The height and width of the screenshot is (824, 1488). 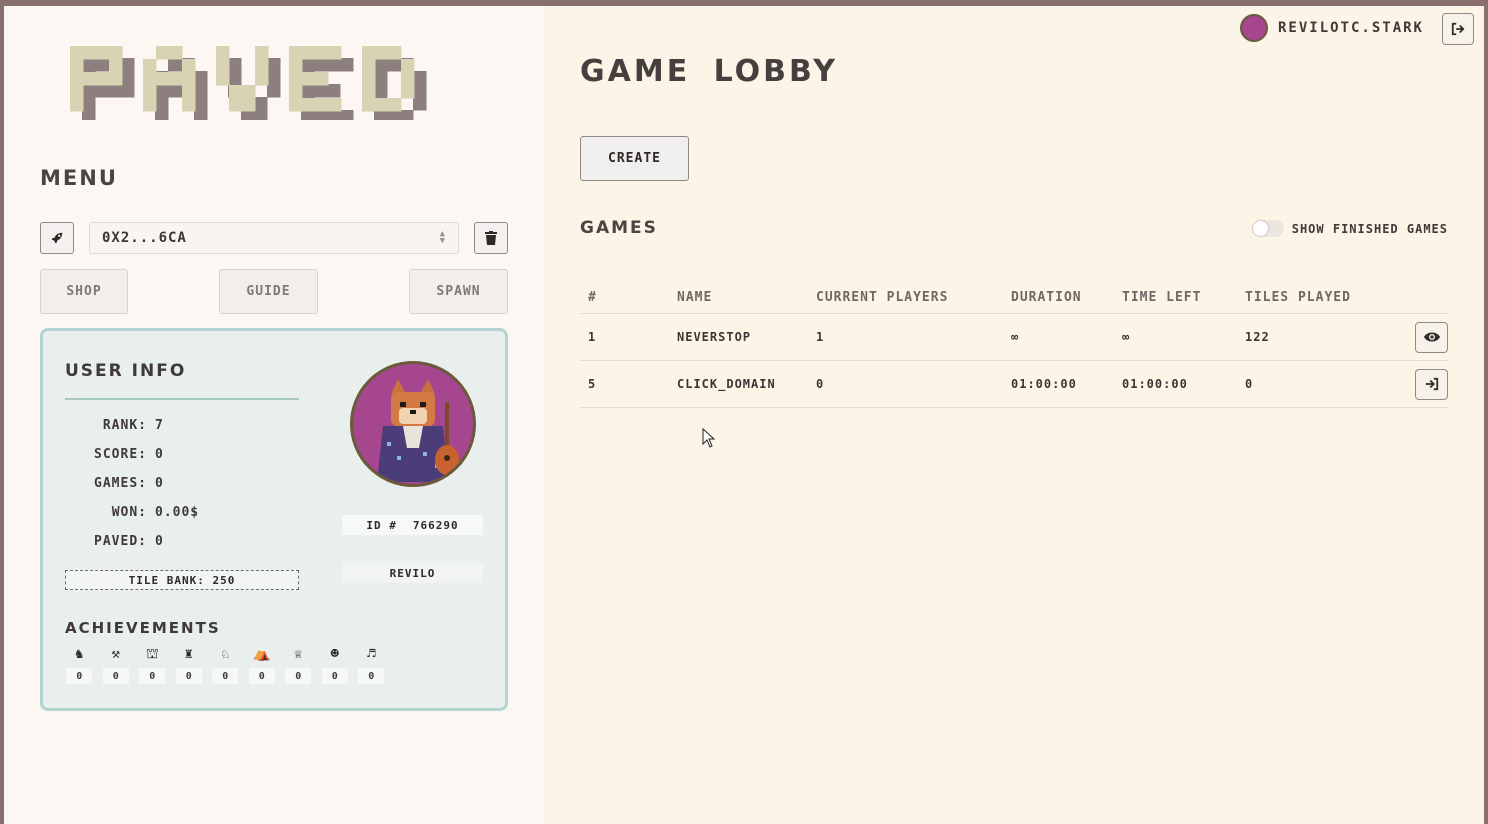 What do you see at coordinates (1267, 228) in the screenshot?
I see `show-finished-toggle` at bounding box center [1267, 228].